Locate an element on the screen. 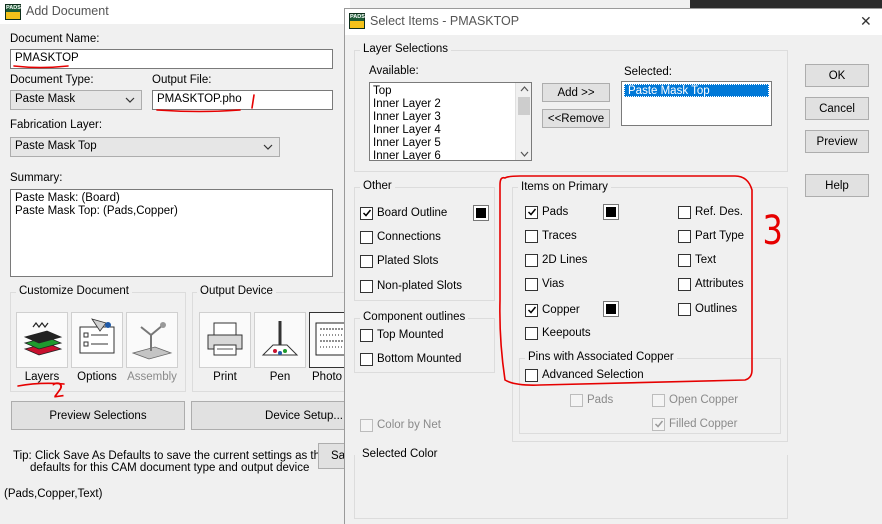 The height and width of the screenshot is (524, 882). annotation-mark-3: 3 is located at coordinates (772, 231).